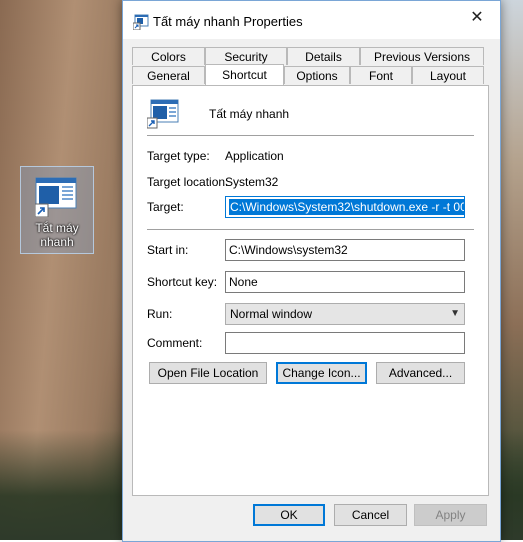 Image resolution: width=523 pixels, height=542 pixels. Describe the element at coordinates (381, 75) in the screenshot. I see `tab-font: Font` at that location.